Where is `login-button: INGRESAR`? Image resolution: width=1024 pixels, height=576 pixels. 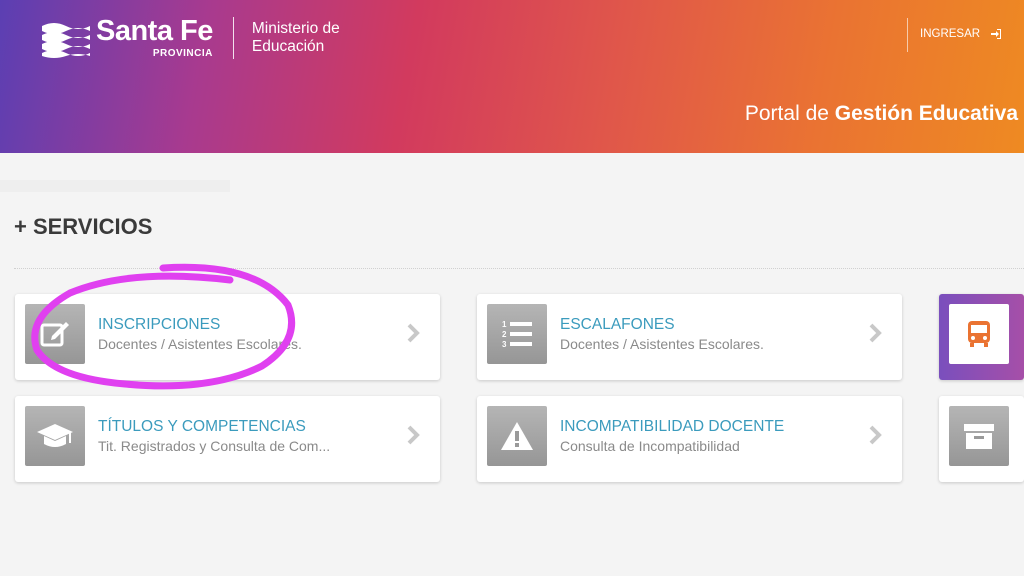
login-button: INGRESAR is located at coordinates (961, 34).